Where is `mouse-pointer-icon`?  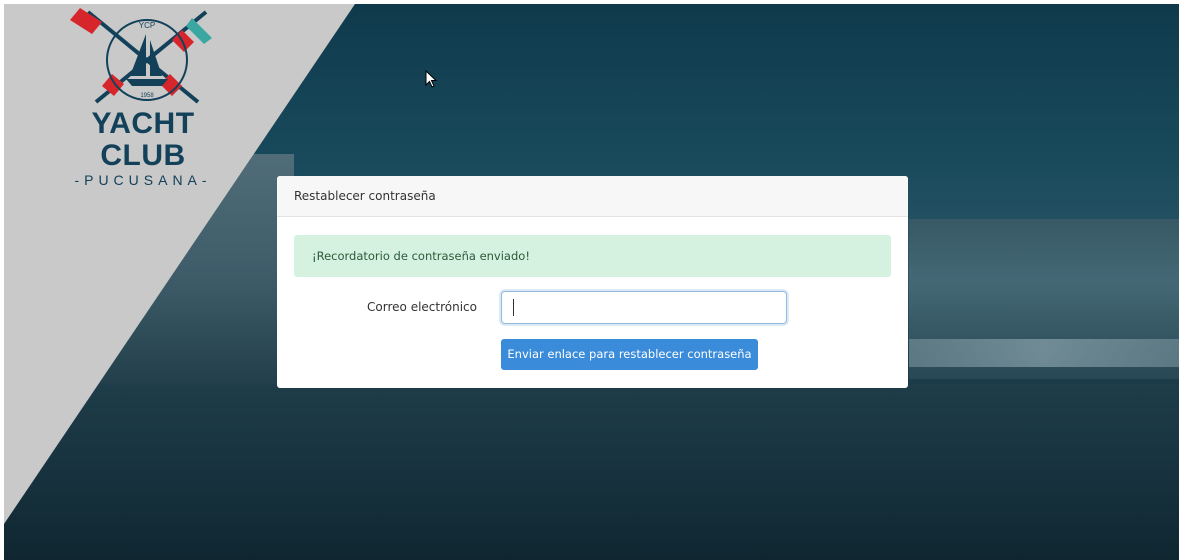 mouse-pointer-icon is located at coordinates (431, 79).